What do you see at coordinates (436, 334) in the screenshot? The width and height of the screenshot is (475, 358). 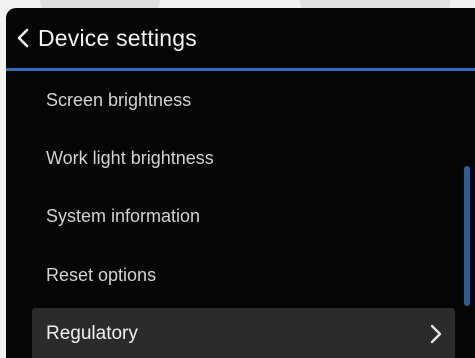 I see `chevron-right-icon` at bounding box center [436, 334].